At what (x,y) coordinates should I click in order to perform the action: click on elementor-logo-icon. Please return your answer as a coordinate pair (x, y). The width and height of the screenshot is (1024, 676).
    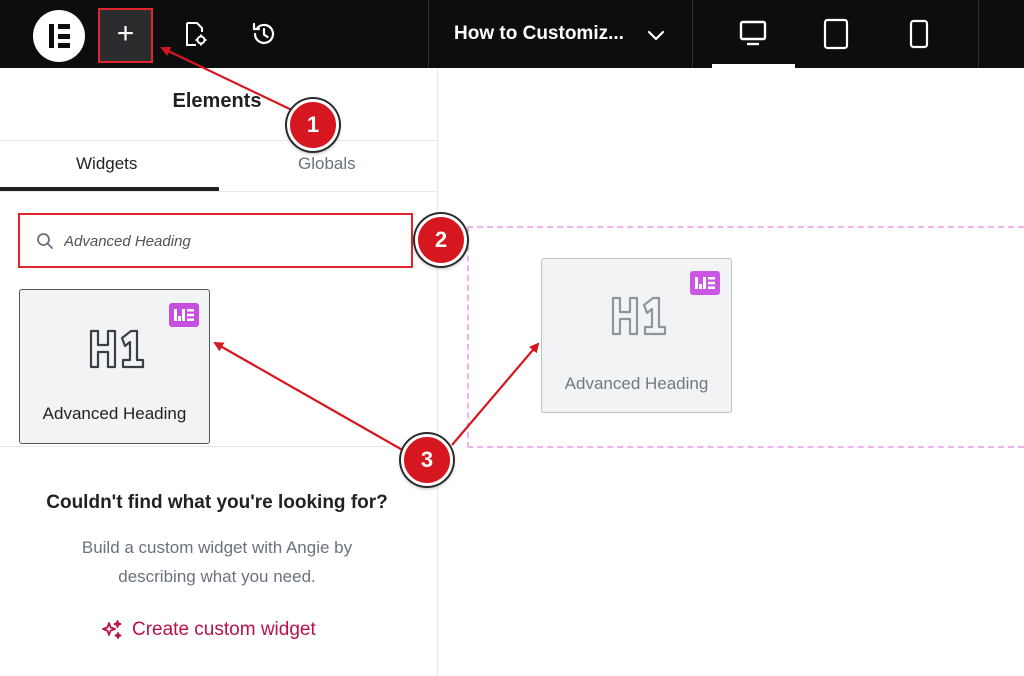
    Looking at the image, I should click on (59, 36).